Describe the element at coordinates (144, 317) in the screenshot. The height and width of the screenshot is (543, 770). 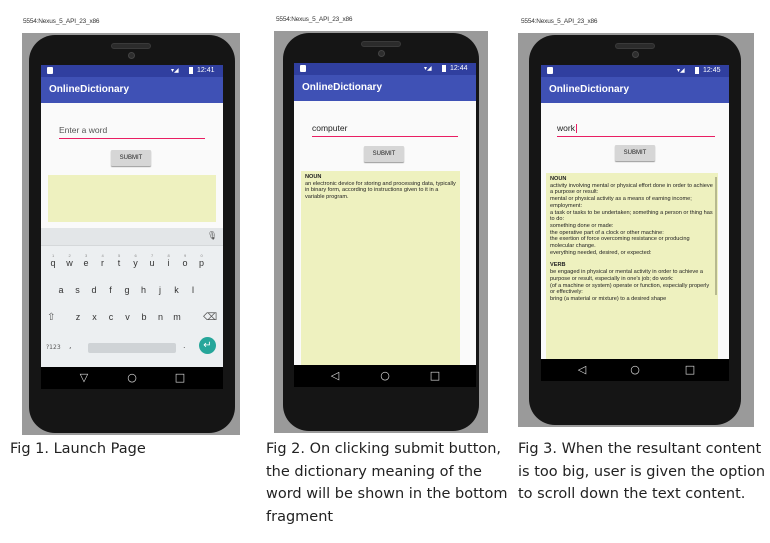
I see `key-b: b` at that location.